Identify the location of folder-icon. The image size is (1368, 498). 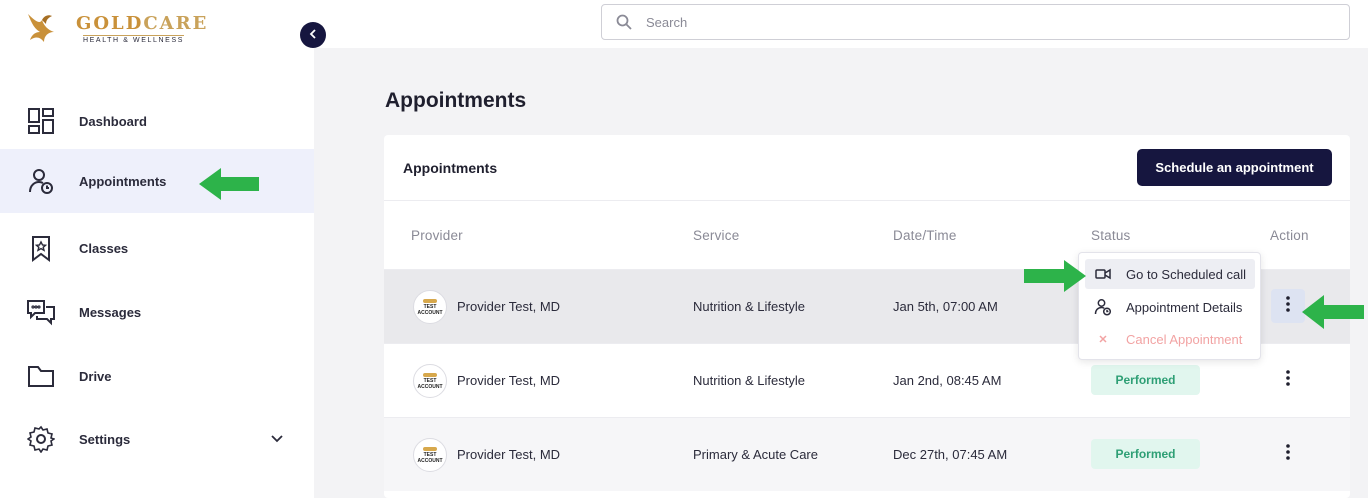
(41, 376).